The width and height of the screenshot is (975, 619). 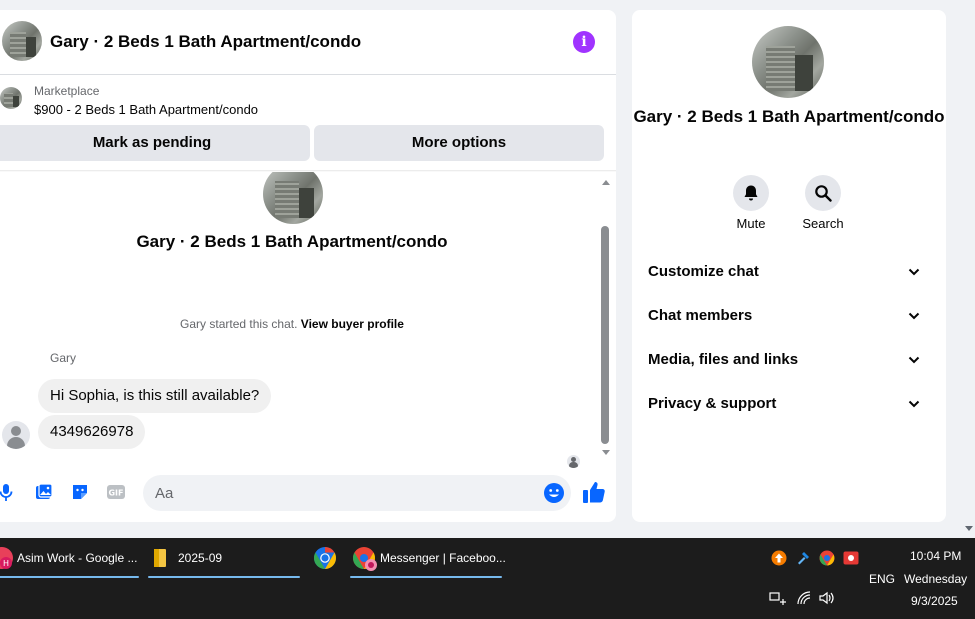 What do you see at coordinates (44, 492) in the screenshot?
I see `photo-icon` at bounding box center [44, 492].